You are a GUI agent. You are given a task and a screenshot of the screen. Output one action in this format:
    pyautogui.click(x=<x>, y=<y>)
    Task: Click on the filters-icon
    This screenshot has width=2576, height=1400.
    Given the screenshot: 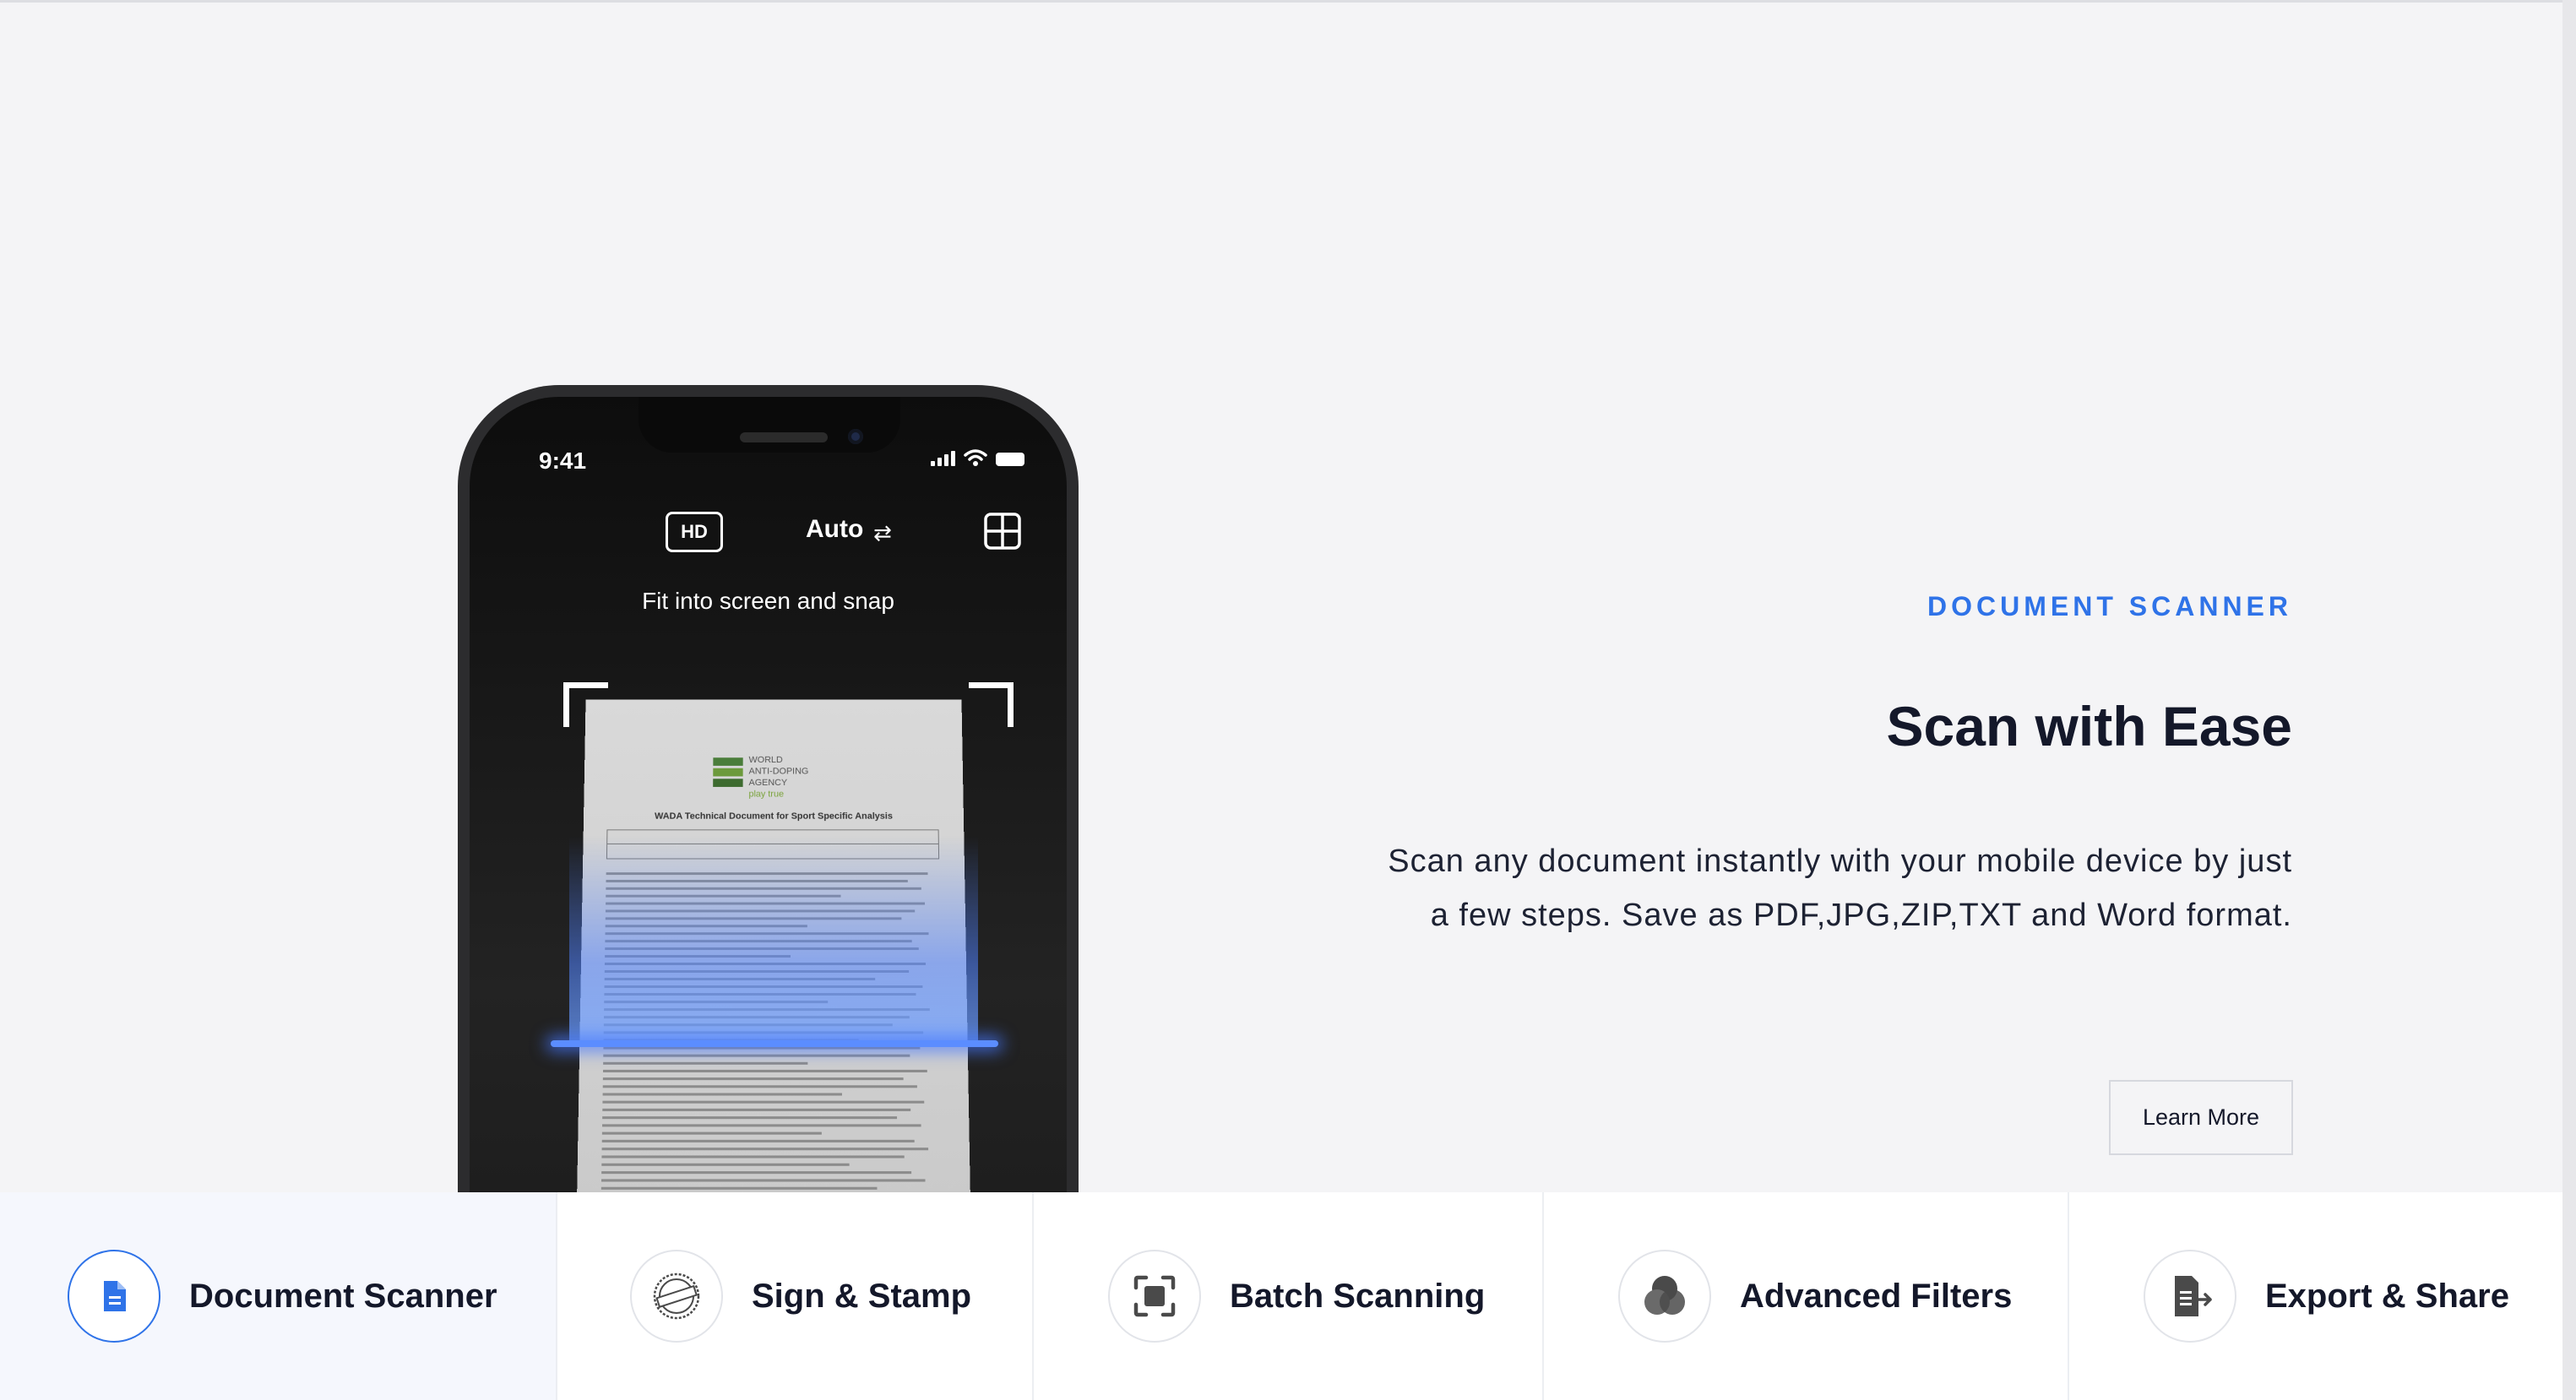 What is the action you would take?
    pyautogui.click(x=1664, y=1297)
    